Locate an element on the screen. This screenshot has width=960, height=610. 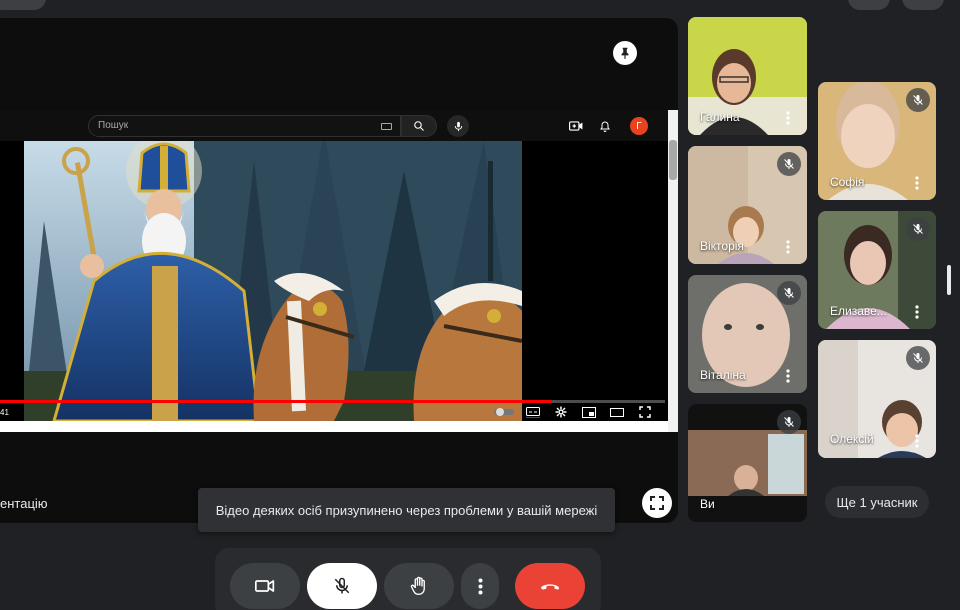
youtube-search-input: Пошук is located at coordinates (244, 126).